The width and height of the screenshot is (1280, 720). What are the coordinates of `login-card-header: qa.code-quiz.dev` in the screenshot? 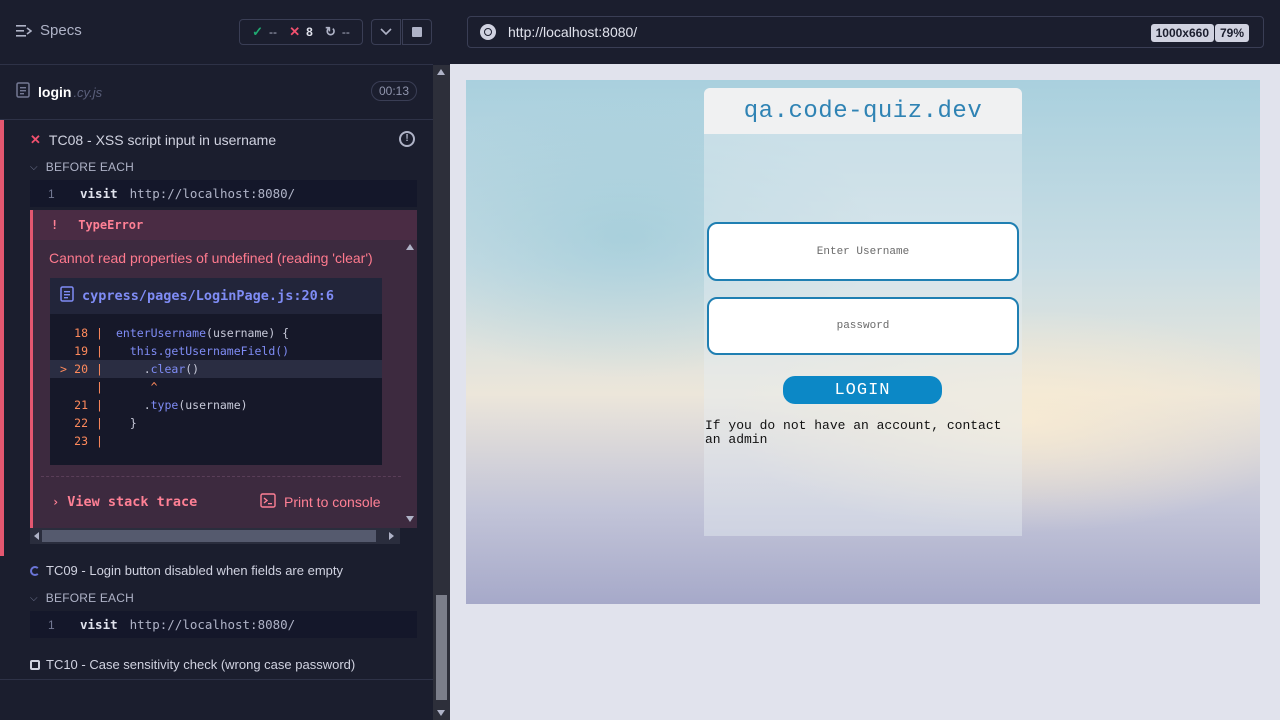 It's located at (863, 111).